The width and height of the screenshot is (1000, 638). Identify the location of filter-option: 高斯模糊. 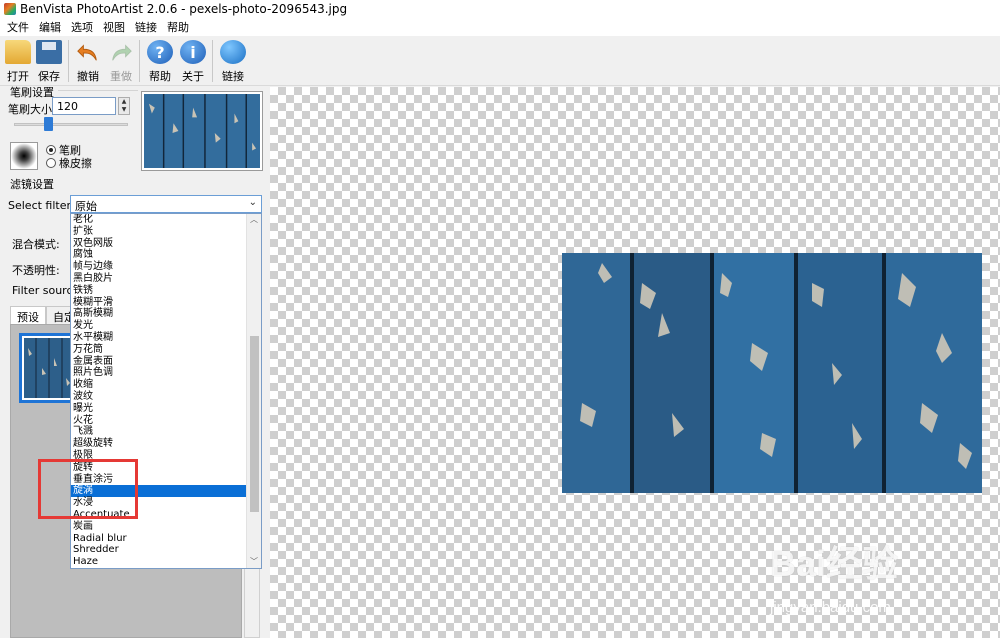
(159, 314).